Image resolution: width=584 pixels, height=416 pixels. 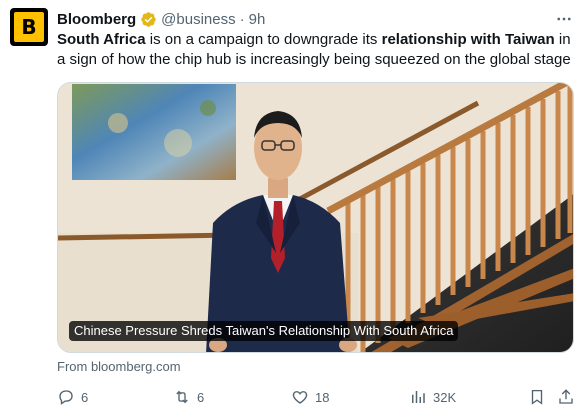 I want to click on repost-count: 6, so click(x=201, y=397).